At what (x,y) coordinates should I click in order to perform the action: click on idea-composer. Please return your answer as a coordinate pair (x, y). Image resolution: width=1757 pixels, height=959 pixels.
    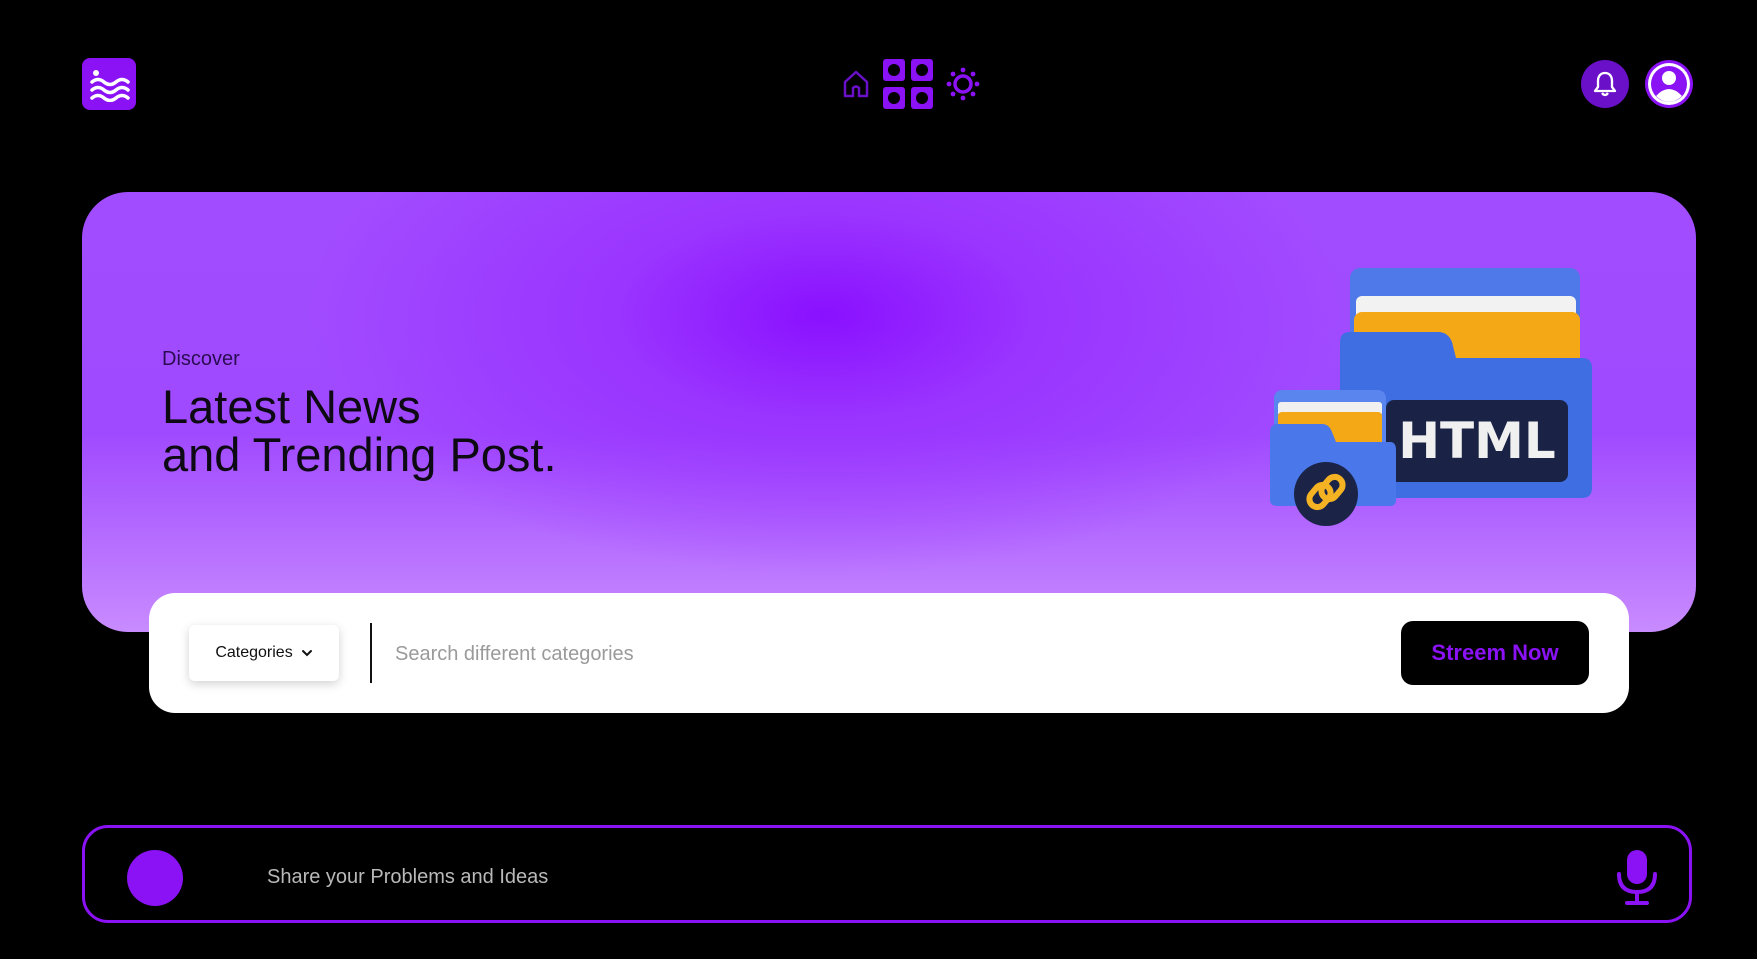
    Looking at the image, I should click on (887, 874).